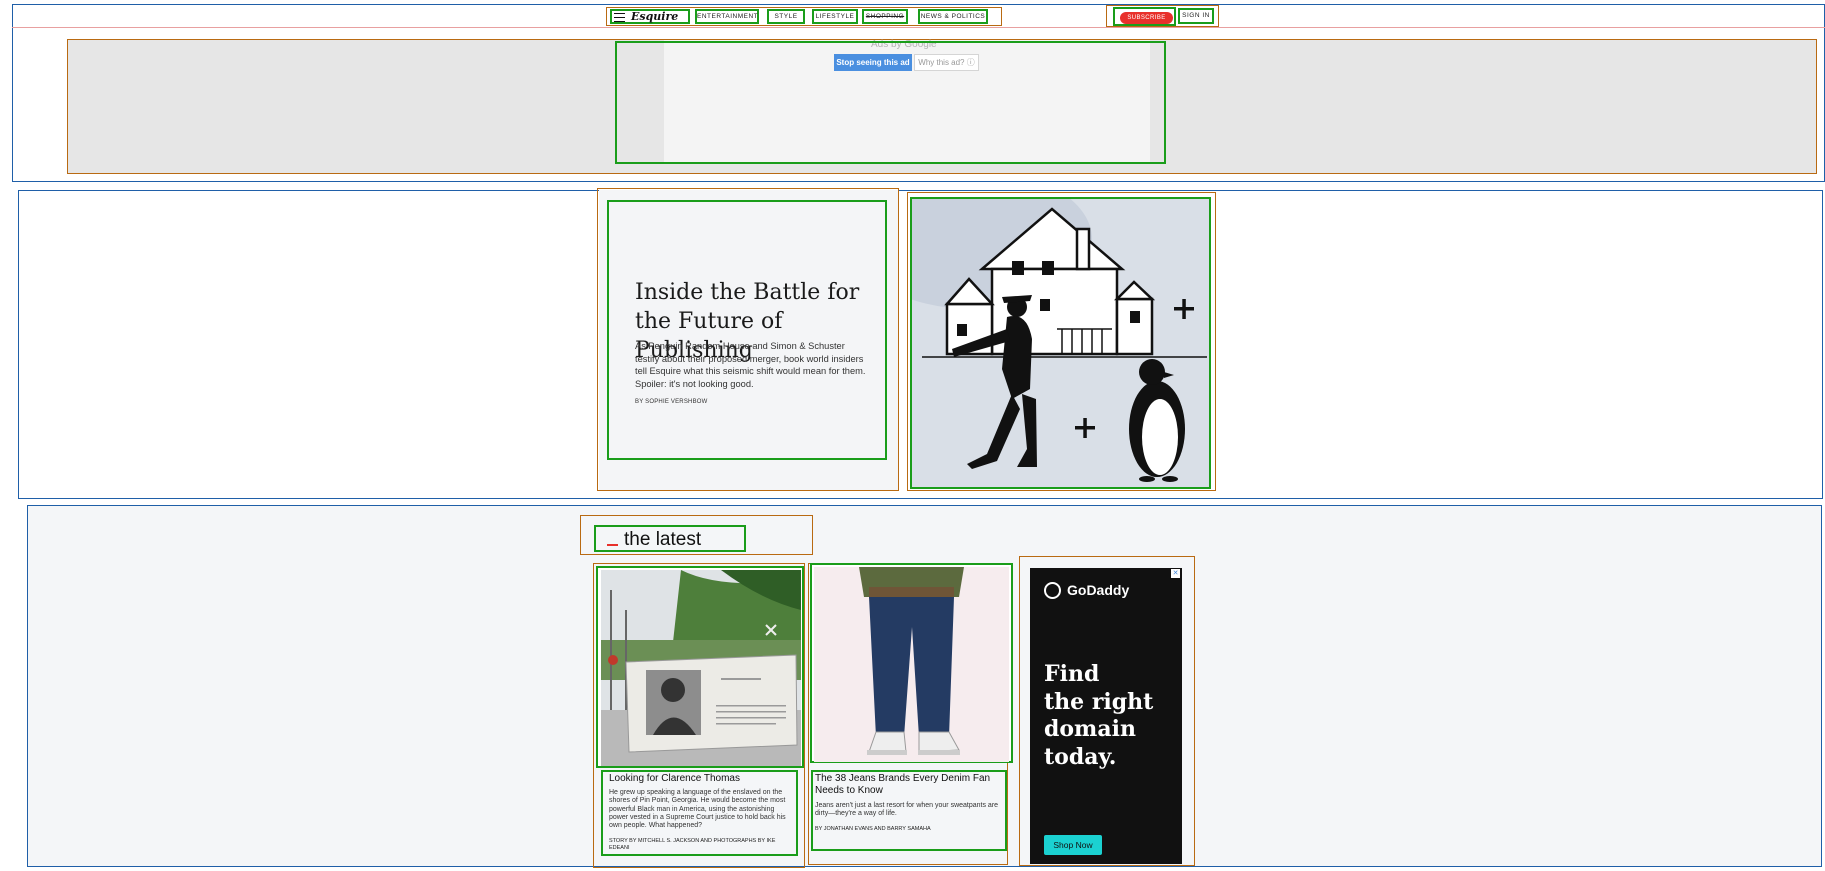  What do you see at coordinates (671, 402) in the screenshot?
I see `feature-byline: BY SOPHIE VERSHBOW` at bounding box center [671, 402].